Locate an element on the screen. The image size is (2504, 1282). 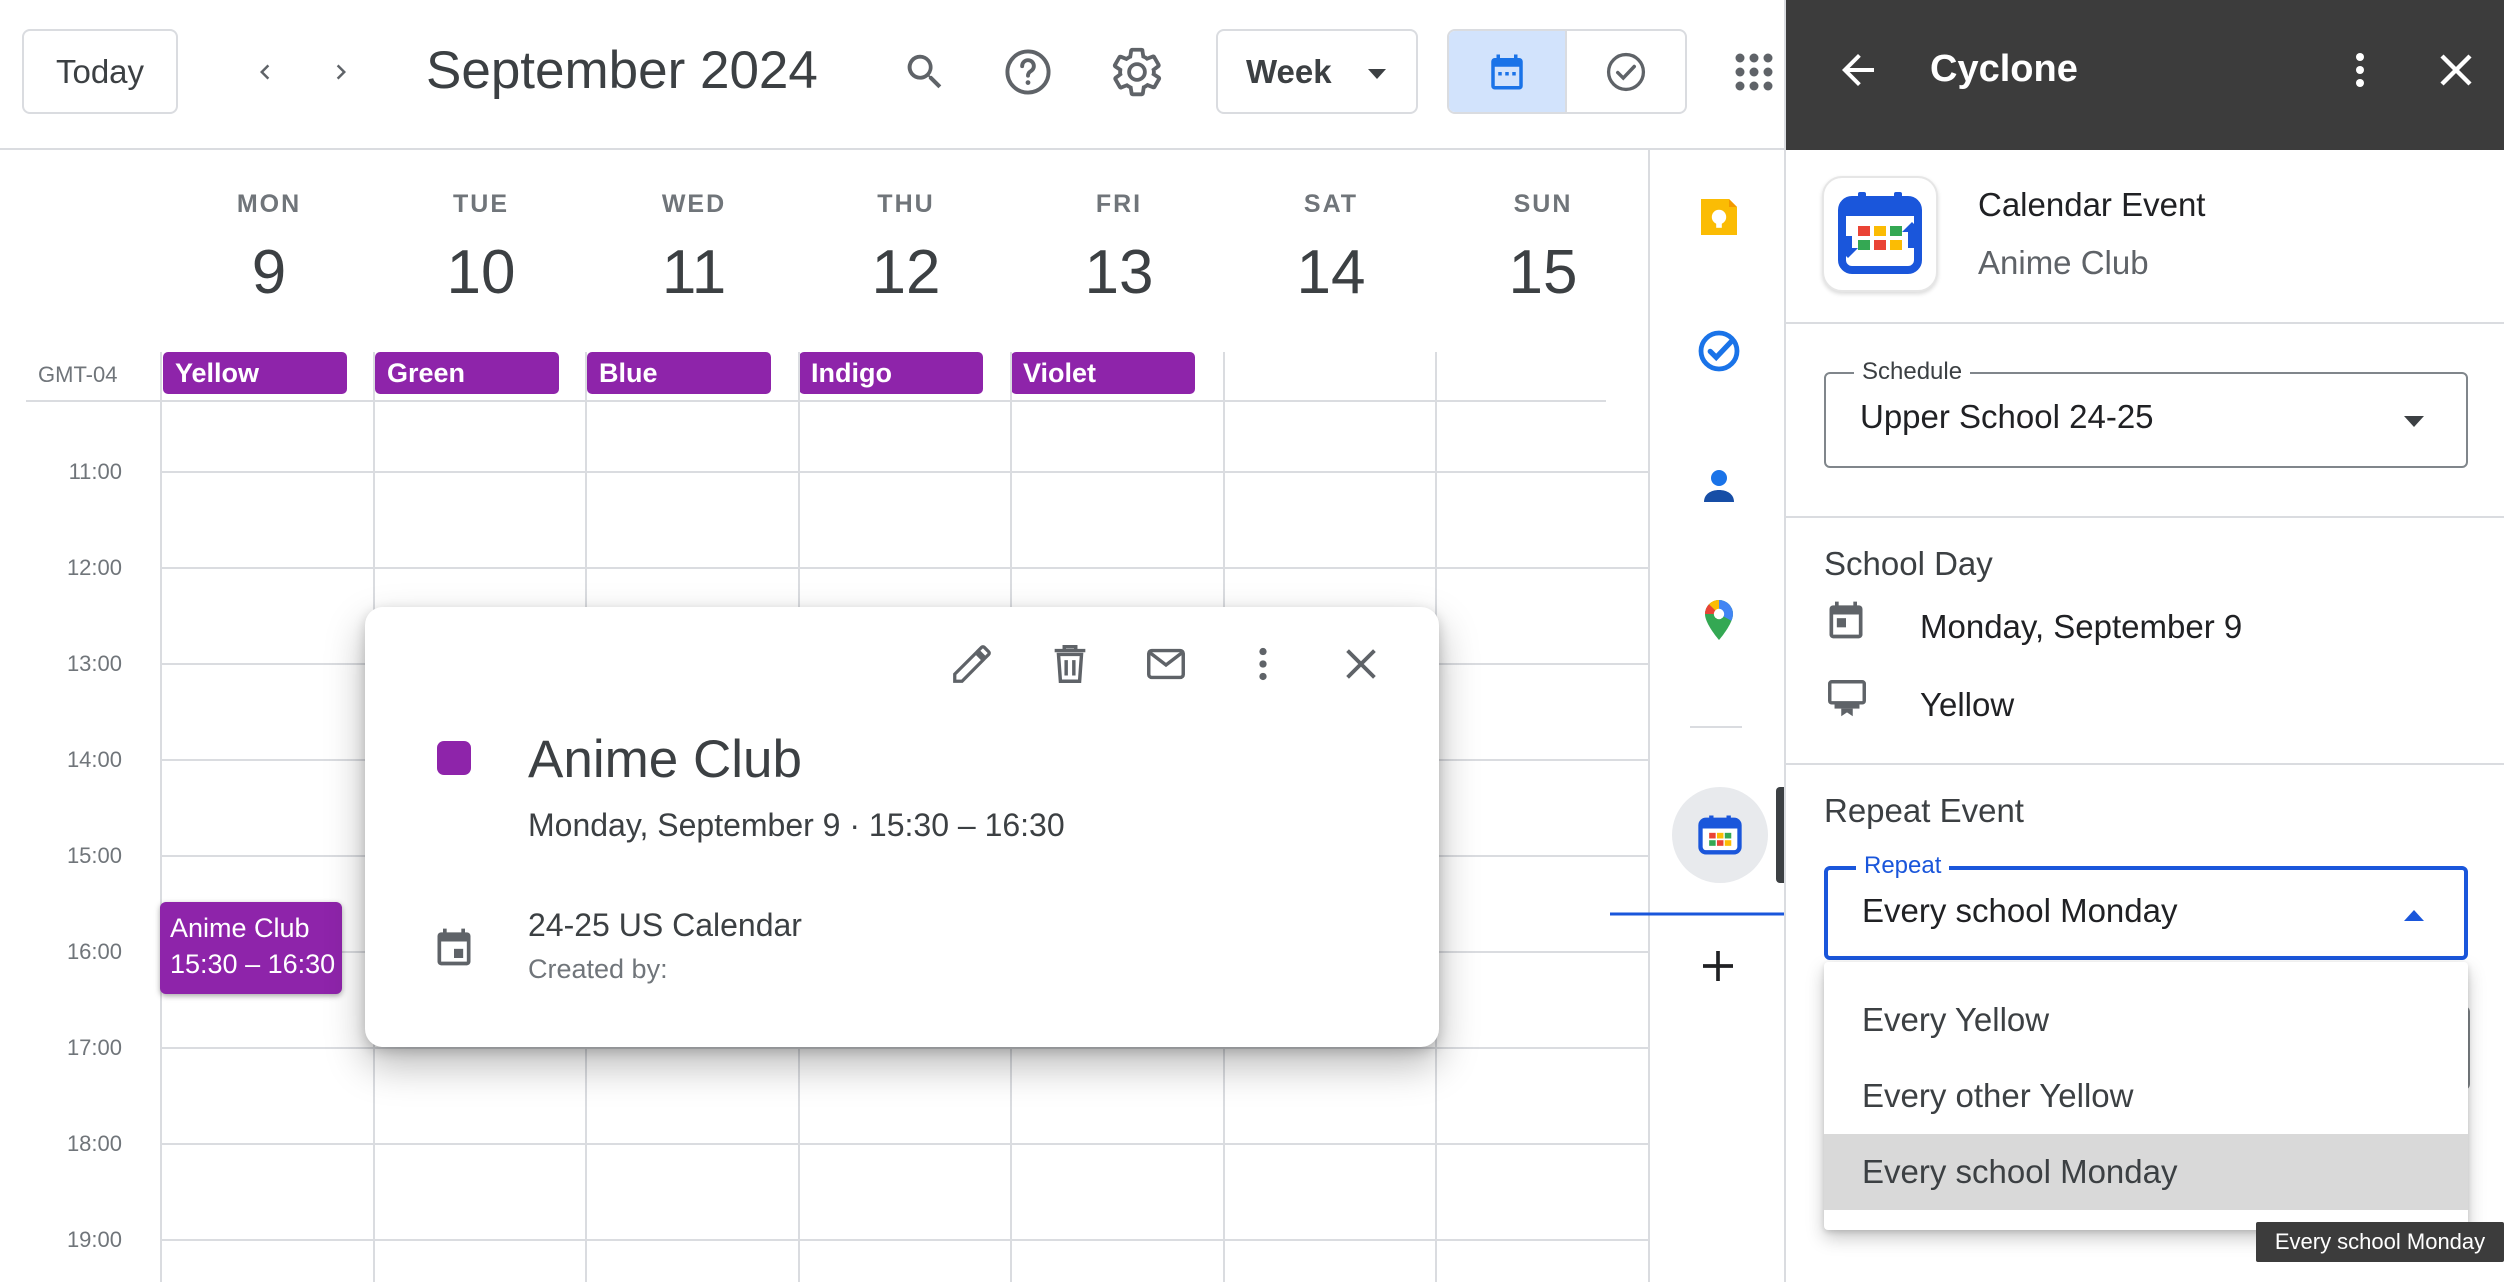
chevron-left-icon is located at coordinates (265, 72).